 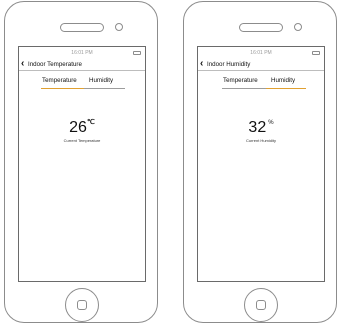 I want to click on nav-header: ‹ Indoor Temperature, so click(x=82, y=65).